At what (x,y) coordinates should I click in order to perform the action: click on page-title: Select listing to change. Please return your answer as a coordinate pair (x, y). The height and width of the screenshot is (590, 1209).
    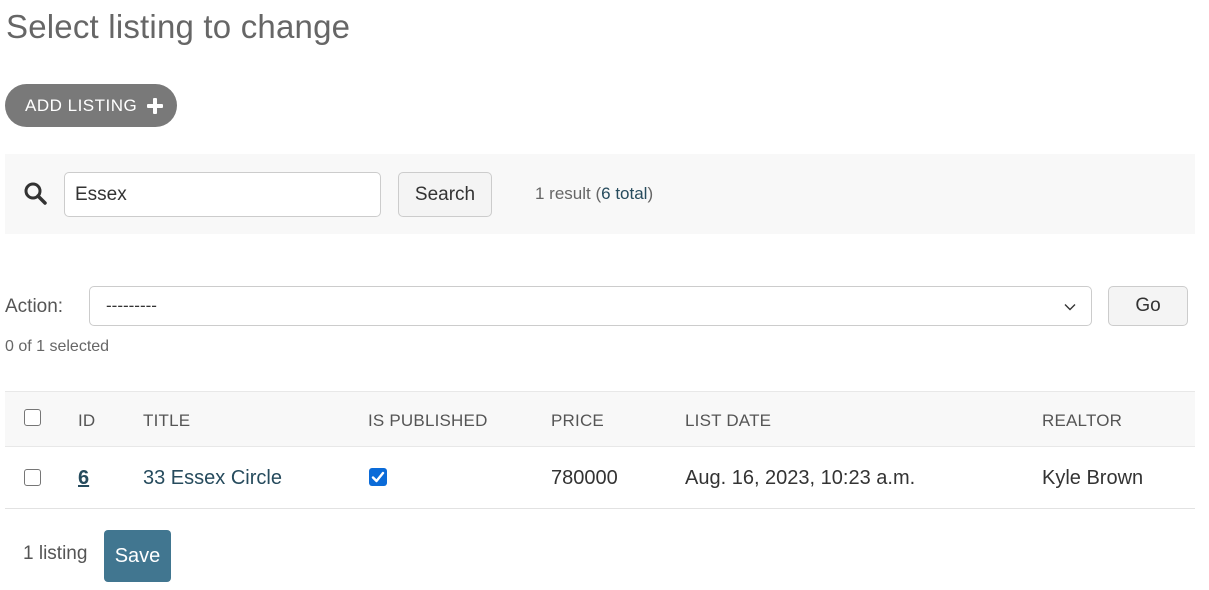
    Looking at the image, I should click on (178, 26).